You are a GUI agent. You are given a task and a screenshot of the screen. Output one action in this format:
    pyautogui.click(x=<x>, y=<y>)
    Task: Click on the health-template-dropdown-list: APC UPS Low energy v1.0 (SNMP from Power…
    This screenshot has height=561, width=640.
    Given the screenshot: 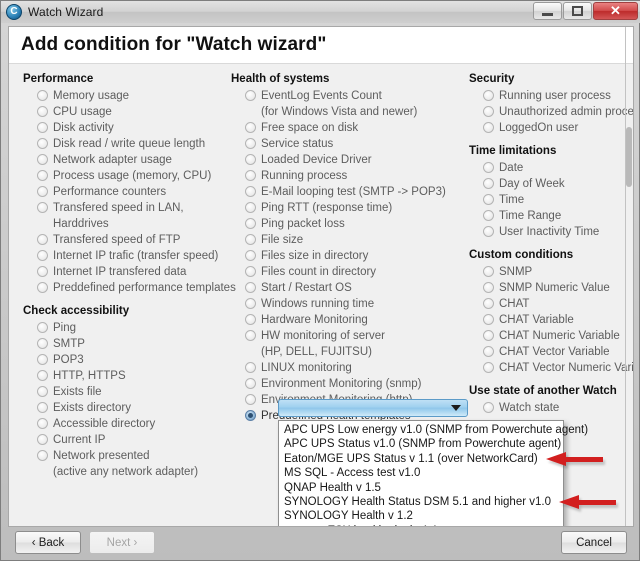 What is the action you would take?
    pyautogui.click(x=448, y=473)
    